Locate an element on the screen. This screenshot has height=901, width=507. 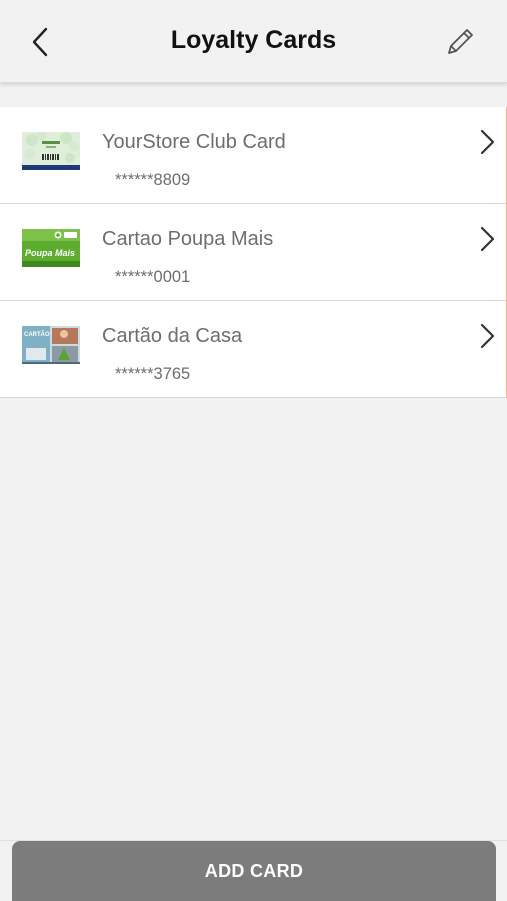
card-name: Cartão da Casa is located at coordinates (172, 336).